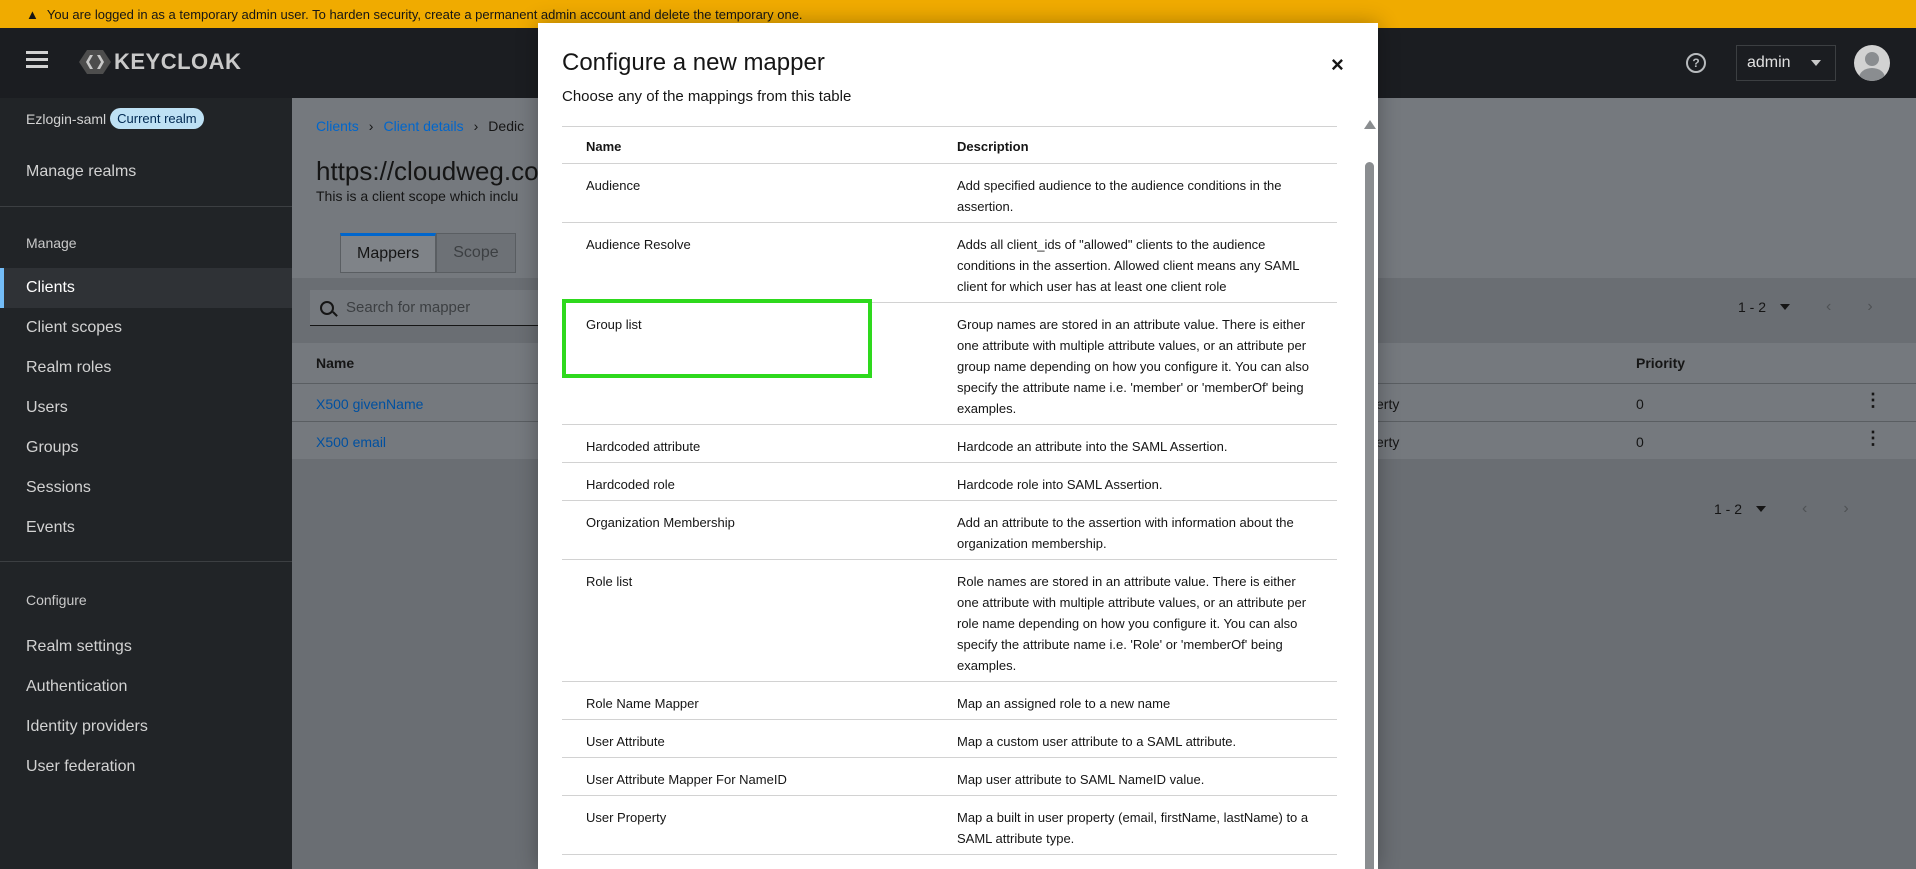 The width and height of the screenshot is (1916, 869). Describe the element at coordinates (157, 118) in the screenshot. I see `current-realm-badge: Current realm` at that location.